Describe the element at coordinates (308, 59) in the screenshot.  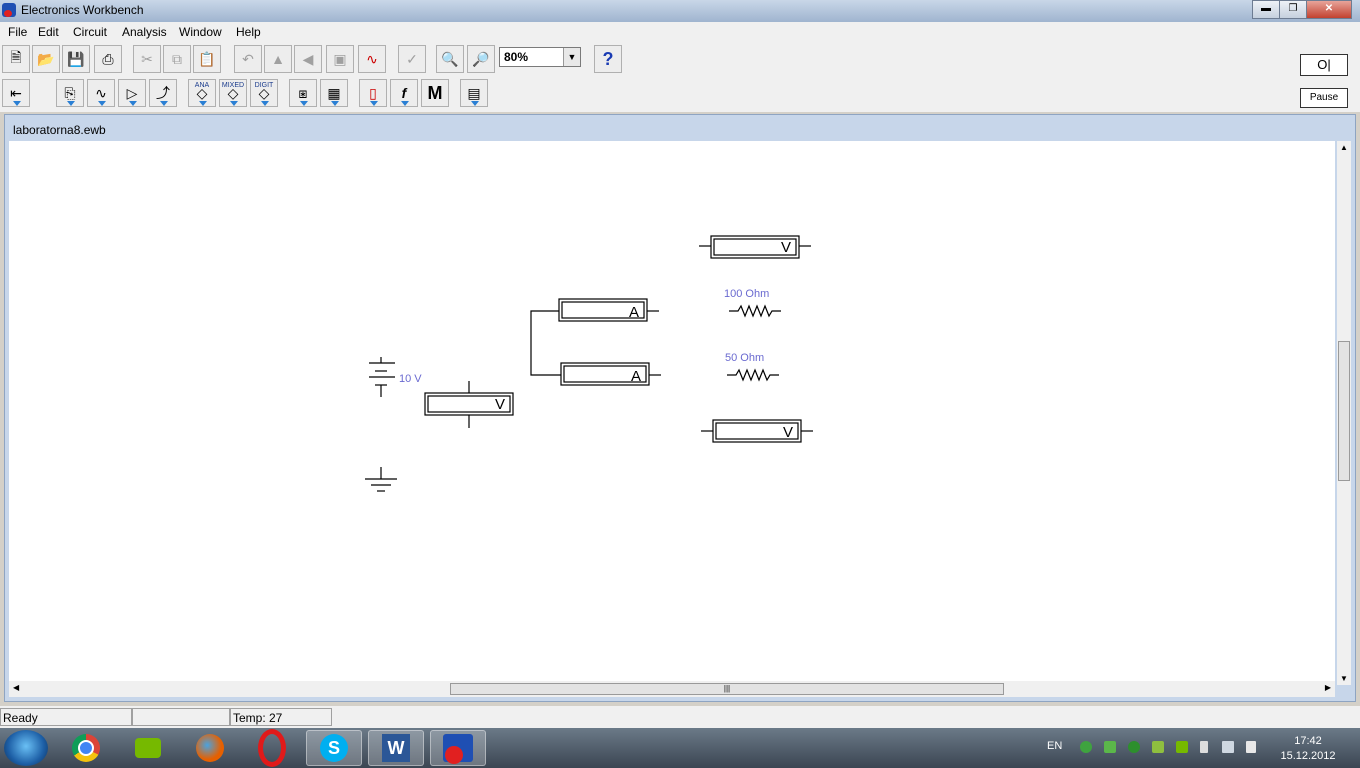
I see `flip-vertical-icon: ◀` at that location.